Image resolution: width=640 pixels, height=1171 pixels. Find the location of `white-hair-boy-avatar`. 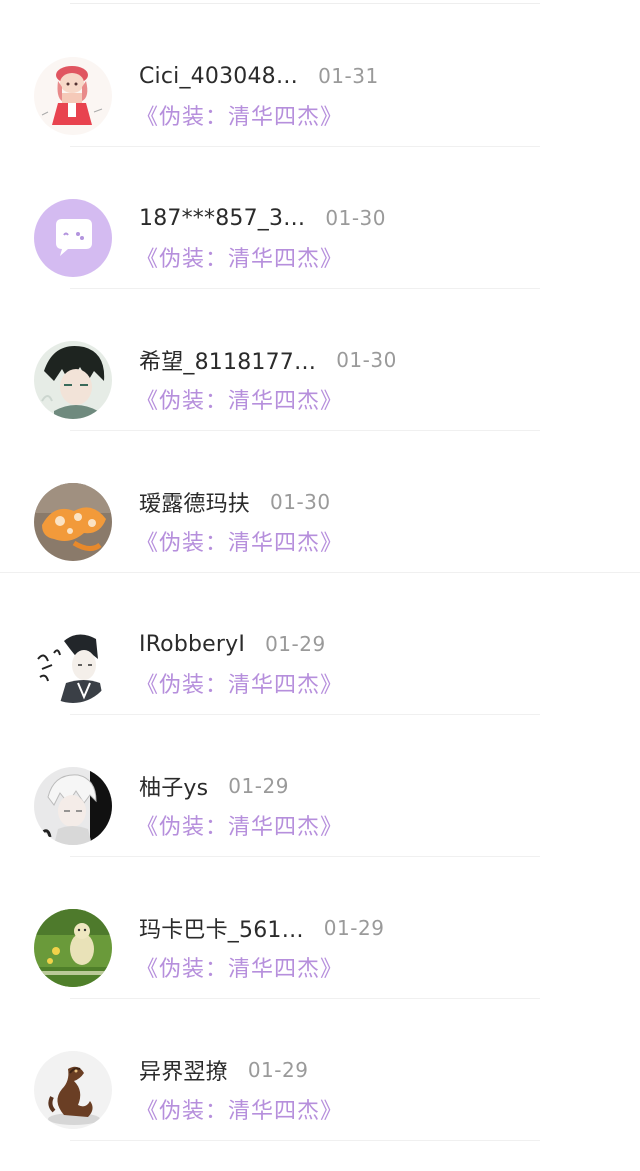

white-hair-boy-avatar is located at coordinates (73, 806).